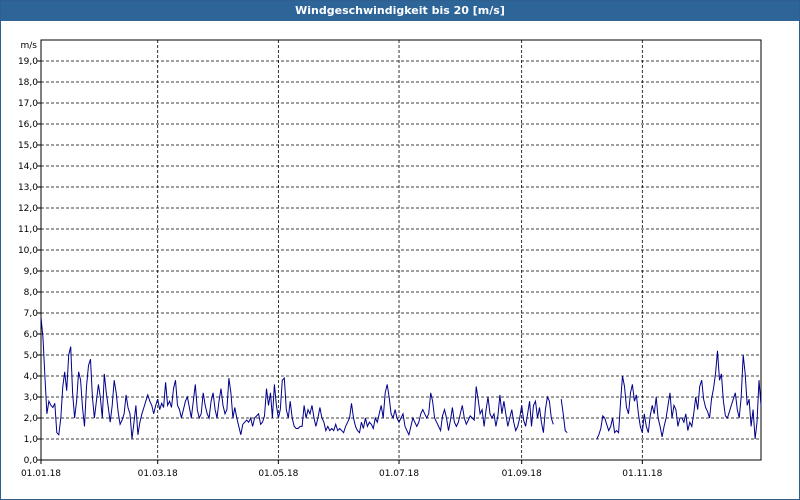 This screenshot has height=500, width=800. Describe the element at coordinates (31, 272) in the screenshot. I see `y-tick-label: 9,0` at that location.